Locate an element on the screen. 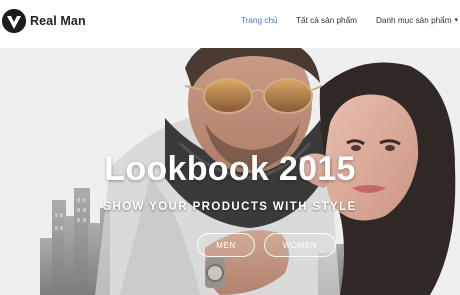 This screenshot has width=460, height=295. chevron-down-icon: ▾ is located at coordinates (456, 20).